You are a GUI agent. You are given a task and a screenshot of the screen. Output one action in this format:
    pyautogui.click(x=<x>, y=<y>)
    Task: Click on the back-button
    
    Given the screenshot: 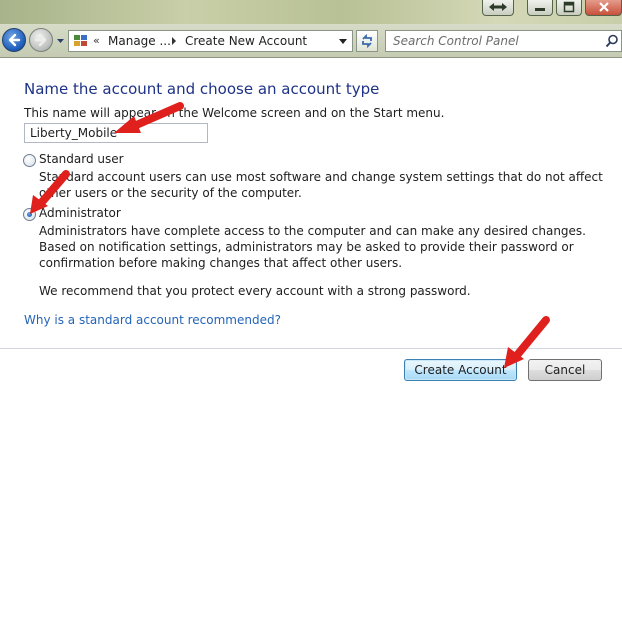 What is the action you would take?
    pyautogui.click(x=14, y=40)
    